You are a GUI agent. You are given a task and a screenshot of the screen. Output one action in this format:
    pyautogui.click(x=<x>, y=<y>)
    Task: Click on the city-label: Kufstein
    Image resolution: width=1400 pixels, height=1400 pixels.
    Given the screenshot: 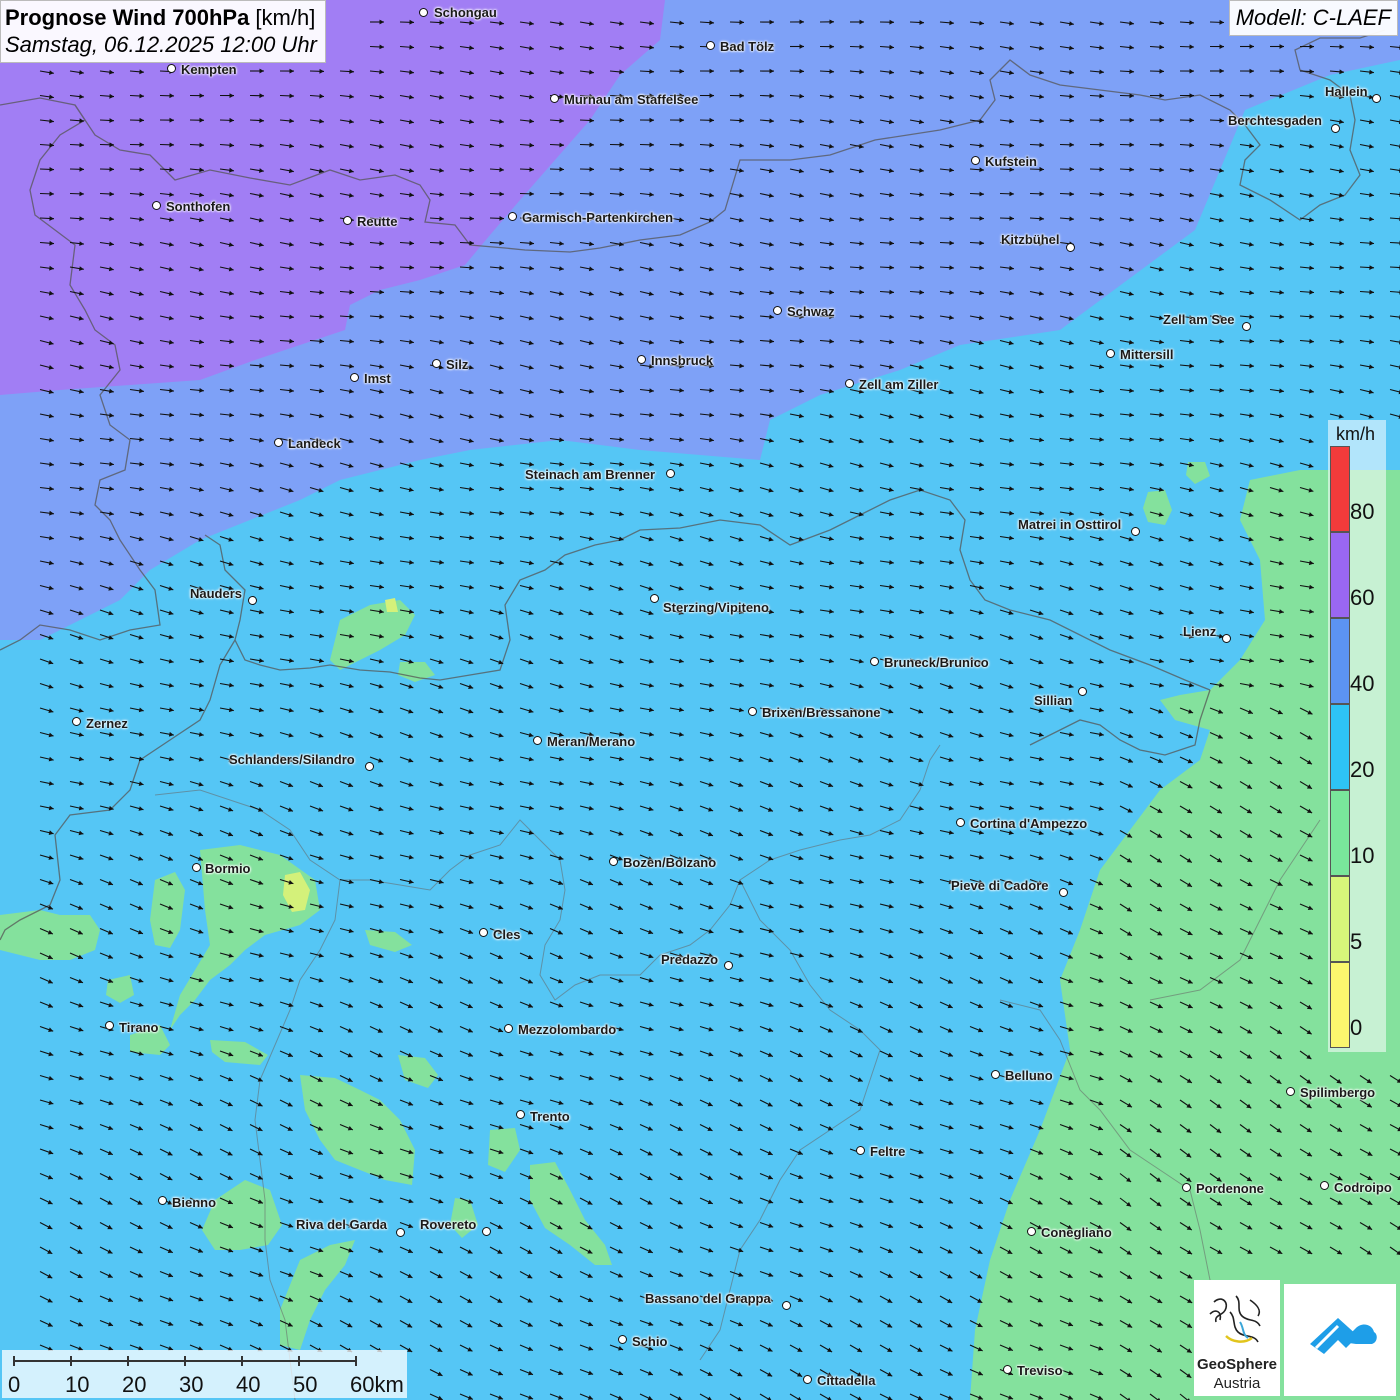 What is the action you would take?
    pyautogui.click(x=1011, y=161)
    